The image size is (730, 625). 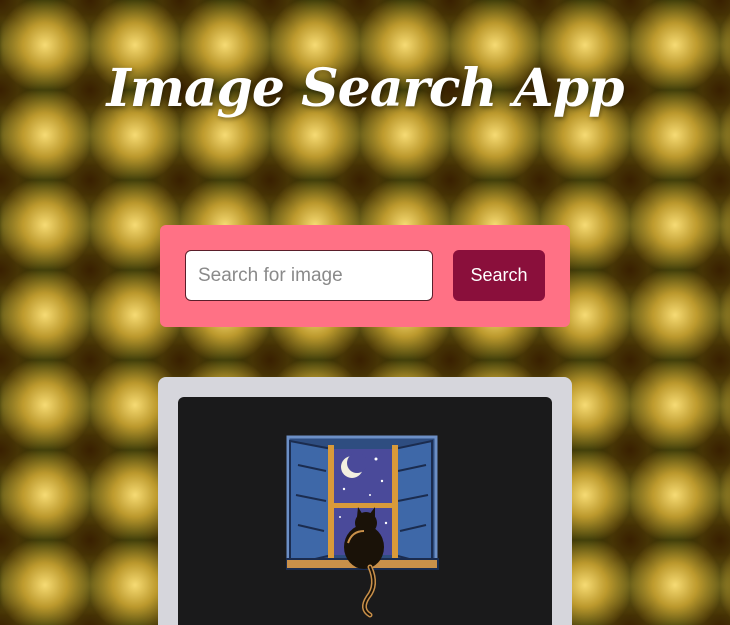 What do you see at coordinates (365, 88) in the screenshot?
I see `page-title: Image Search App` at bounding box center [365, 88].